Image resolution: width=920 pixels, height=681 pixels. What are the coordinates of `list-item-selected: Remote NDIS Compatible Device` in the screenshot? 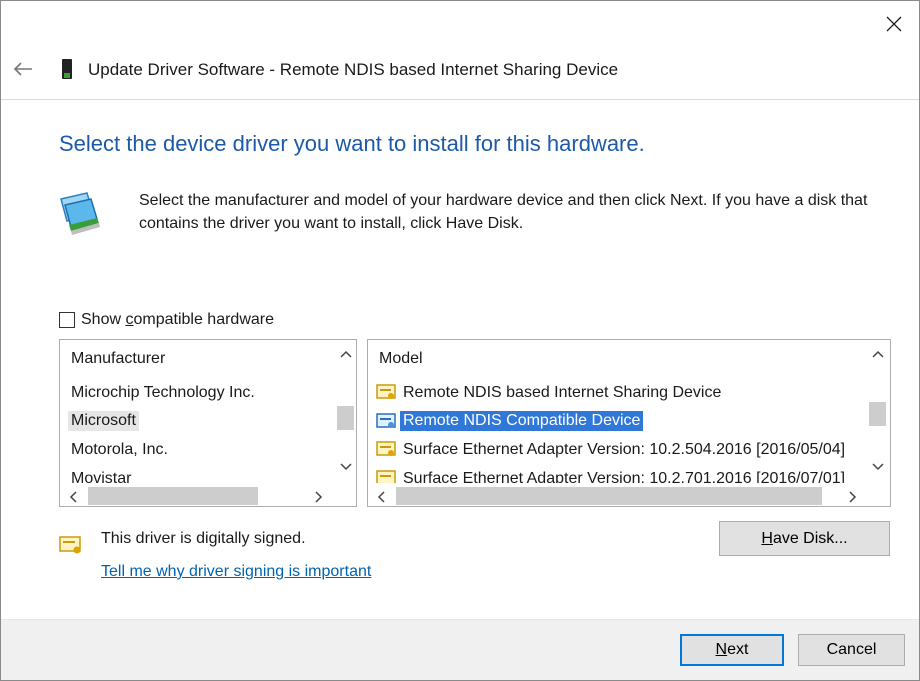 It's located at (522, 421).